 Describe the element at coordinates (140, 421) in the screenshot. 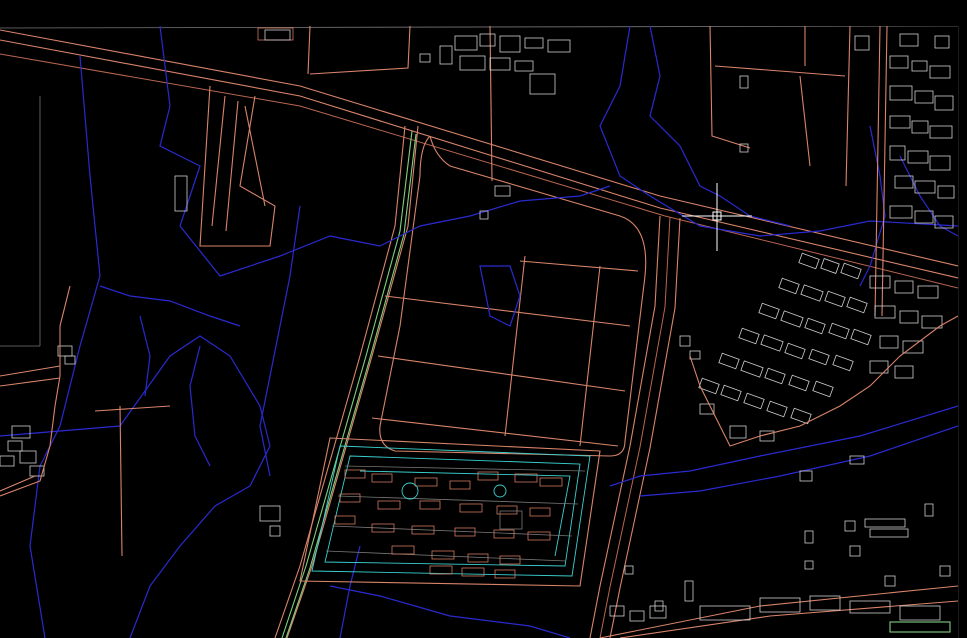

I see `west-buildings` at that location.